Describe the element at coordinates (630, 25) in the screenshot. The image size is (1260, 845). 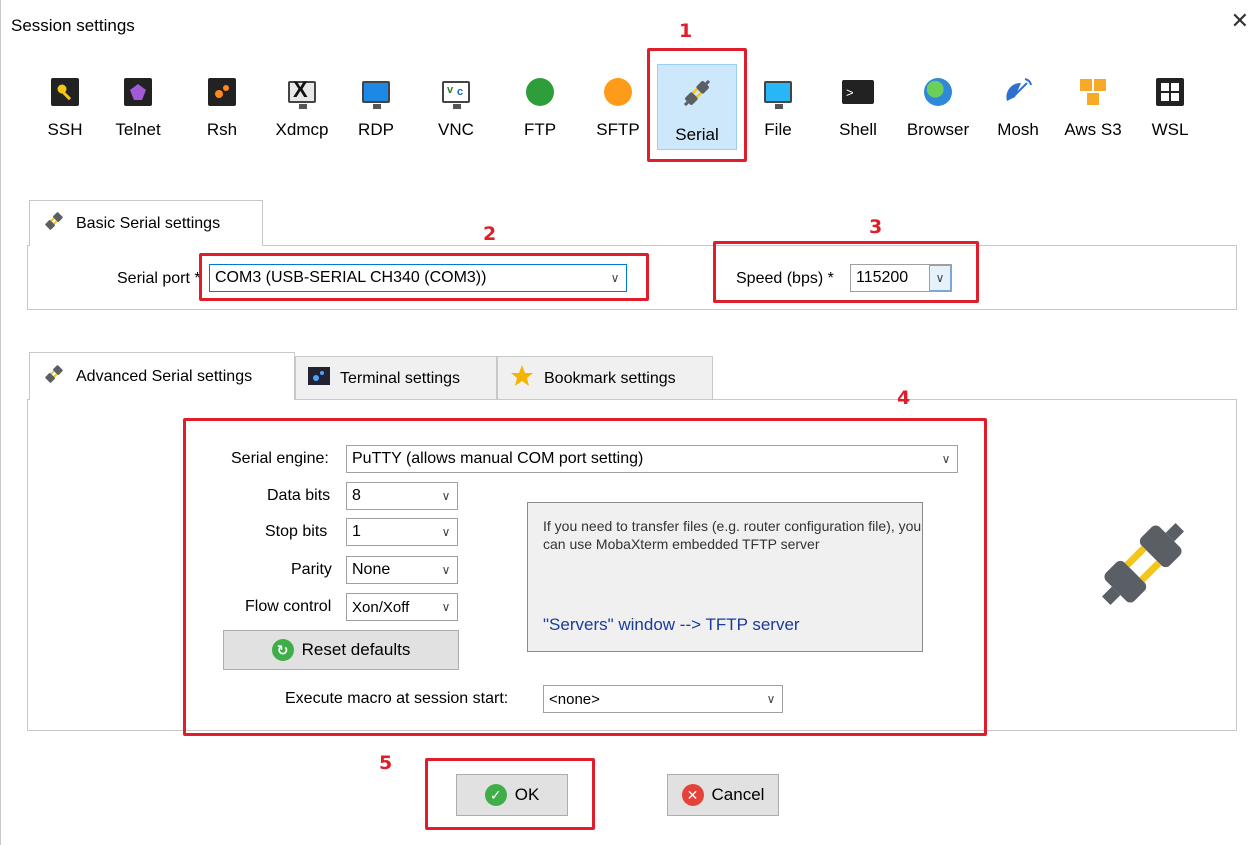
I see `title-bar: Session settings ✕` at that location.